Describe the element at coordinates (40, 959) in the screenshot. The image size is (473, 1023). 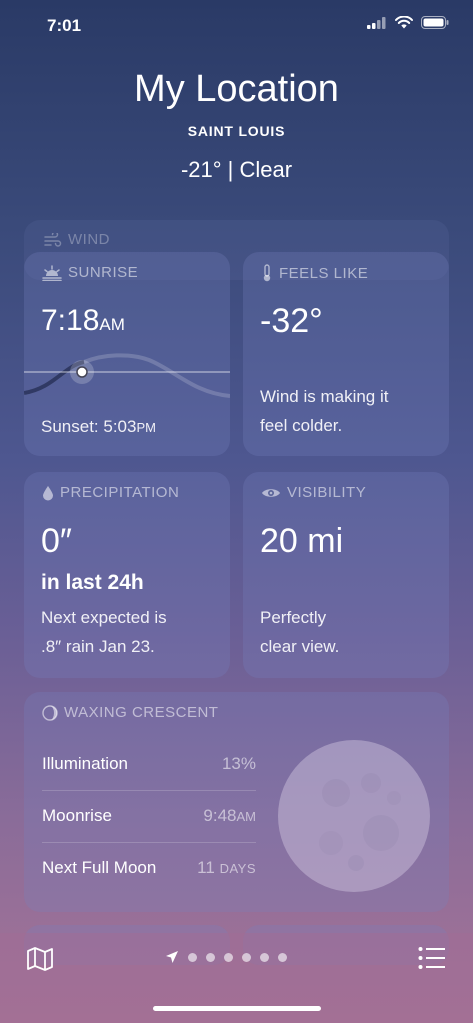
I see `map-icon` at that location.